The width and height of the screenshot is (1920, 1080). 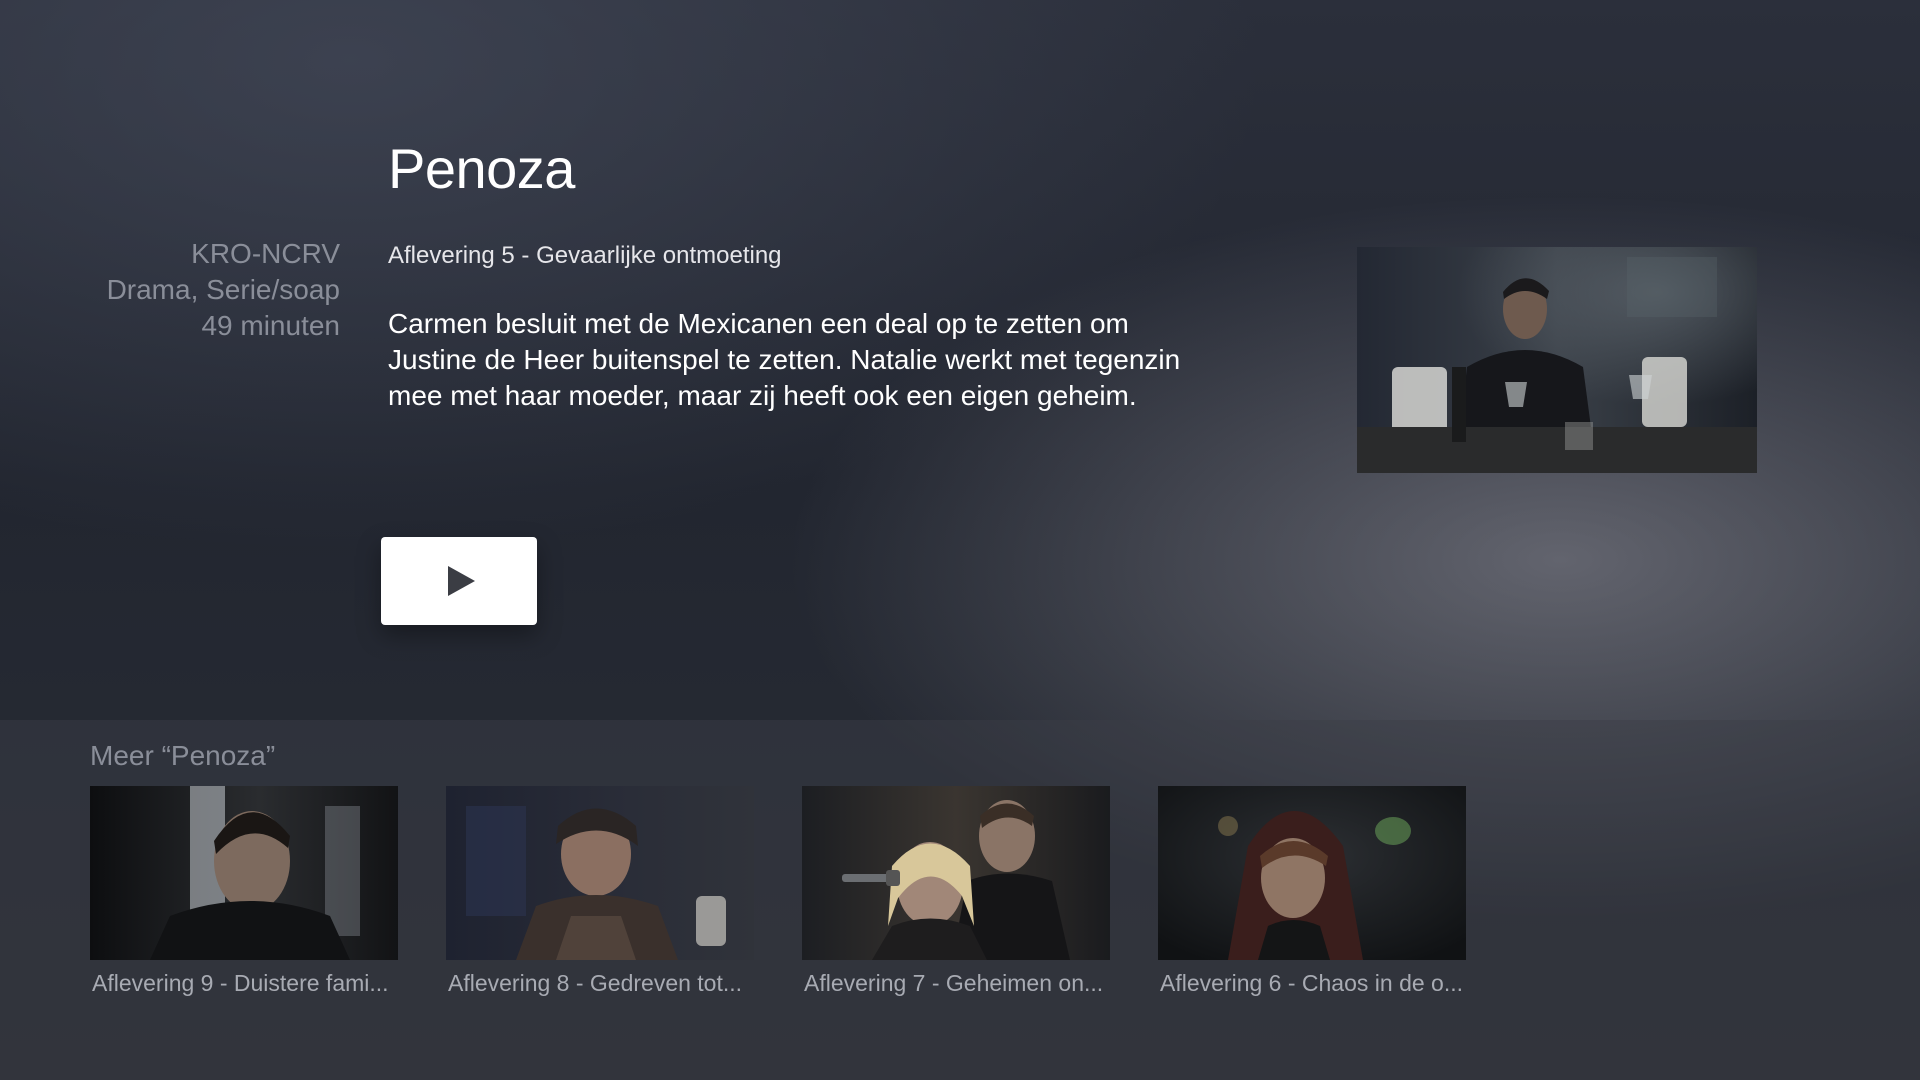 What do you see at coordinates (585, 255) in the screenshot?
I see `episode-title: Aflevering 5 - Gevaarlijke ontmoeting` at bounding box center [585, 255].